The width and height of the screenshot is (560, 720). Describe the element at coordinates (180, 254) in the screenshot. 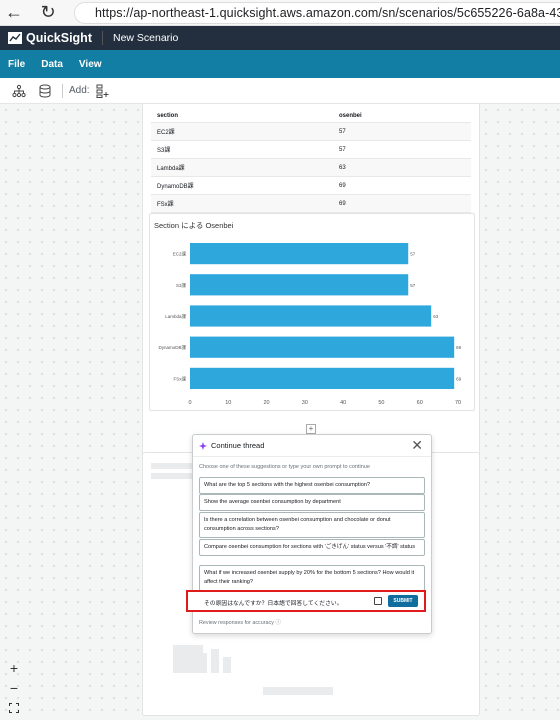

I see `y-tick-label: EC2課` at that location.